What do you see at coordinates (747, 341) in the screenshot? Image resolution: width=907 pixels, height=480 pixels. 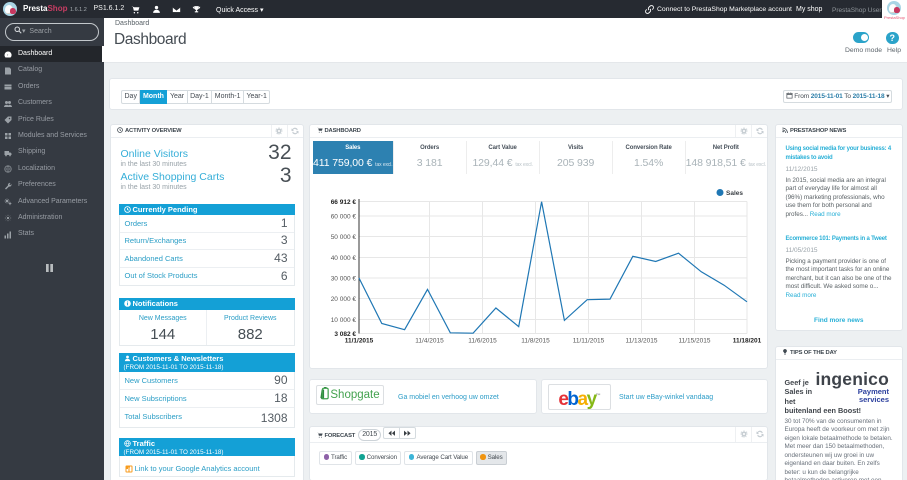 I see `svg-text: 11/18/201` at bounding box center [747, 341].